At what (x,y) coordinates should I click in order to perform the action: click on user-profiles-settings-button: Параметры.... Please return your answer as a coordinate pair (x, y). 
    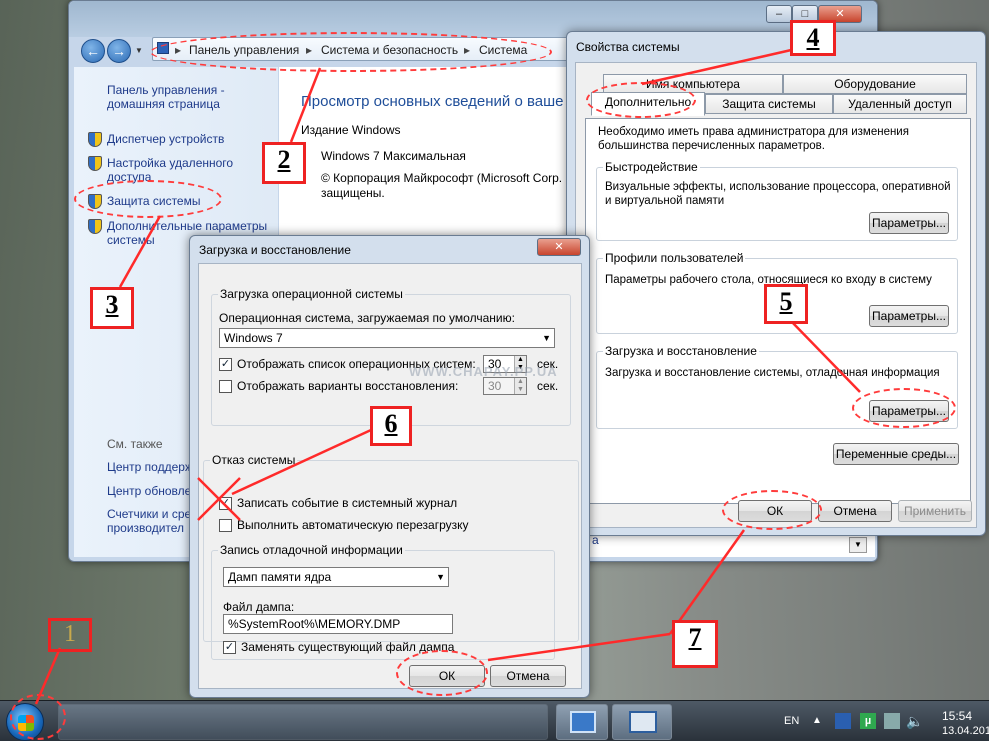
    Looking at the image, I should click on (909, 316).